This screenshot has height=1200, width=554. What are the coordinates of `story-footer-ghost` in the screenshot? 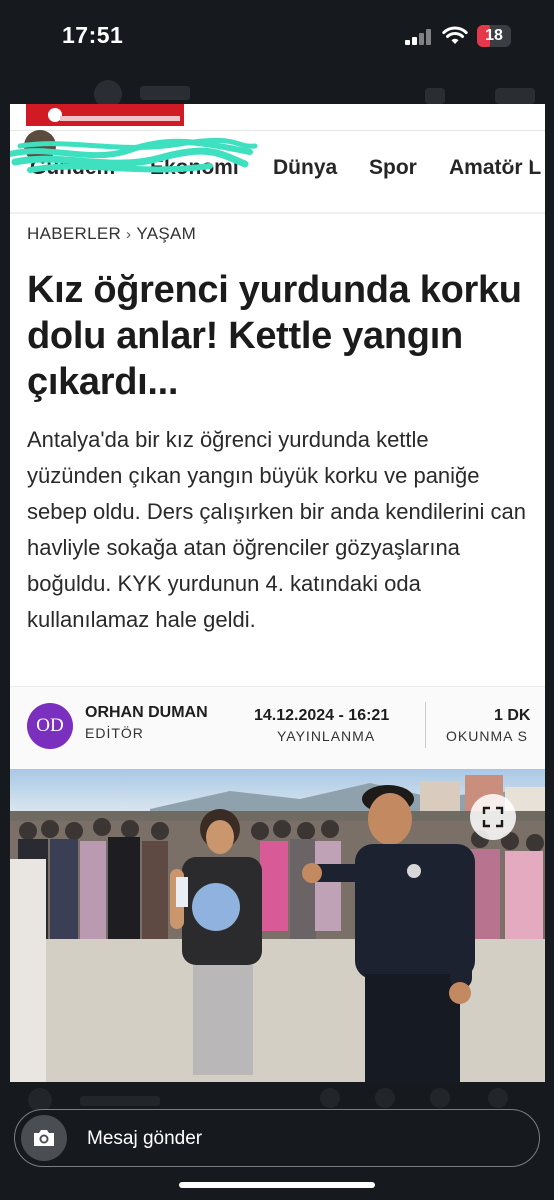 It's located at (268, 1099).